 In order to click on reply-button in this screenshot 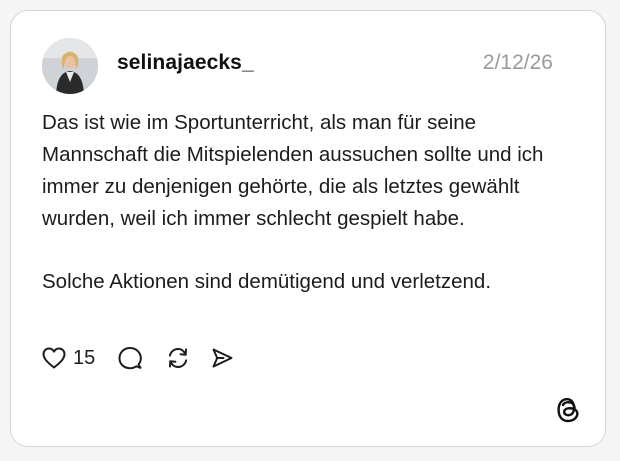, I will do `click(130, 358)`.